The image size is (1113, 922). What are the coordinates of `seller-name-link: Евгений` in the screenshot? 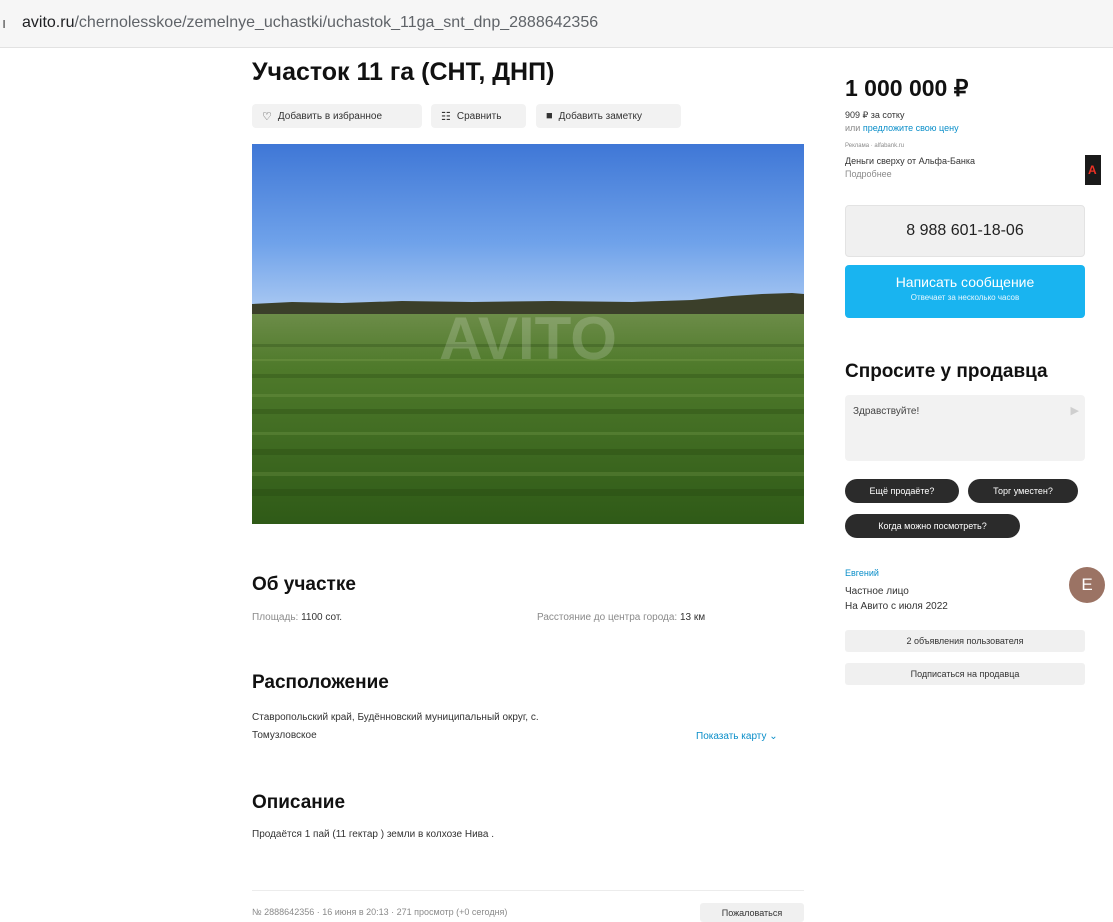 It's located at (862, 573).